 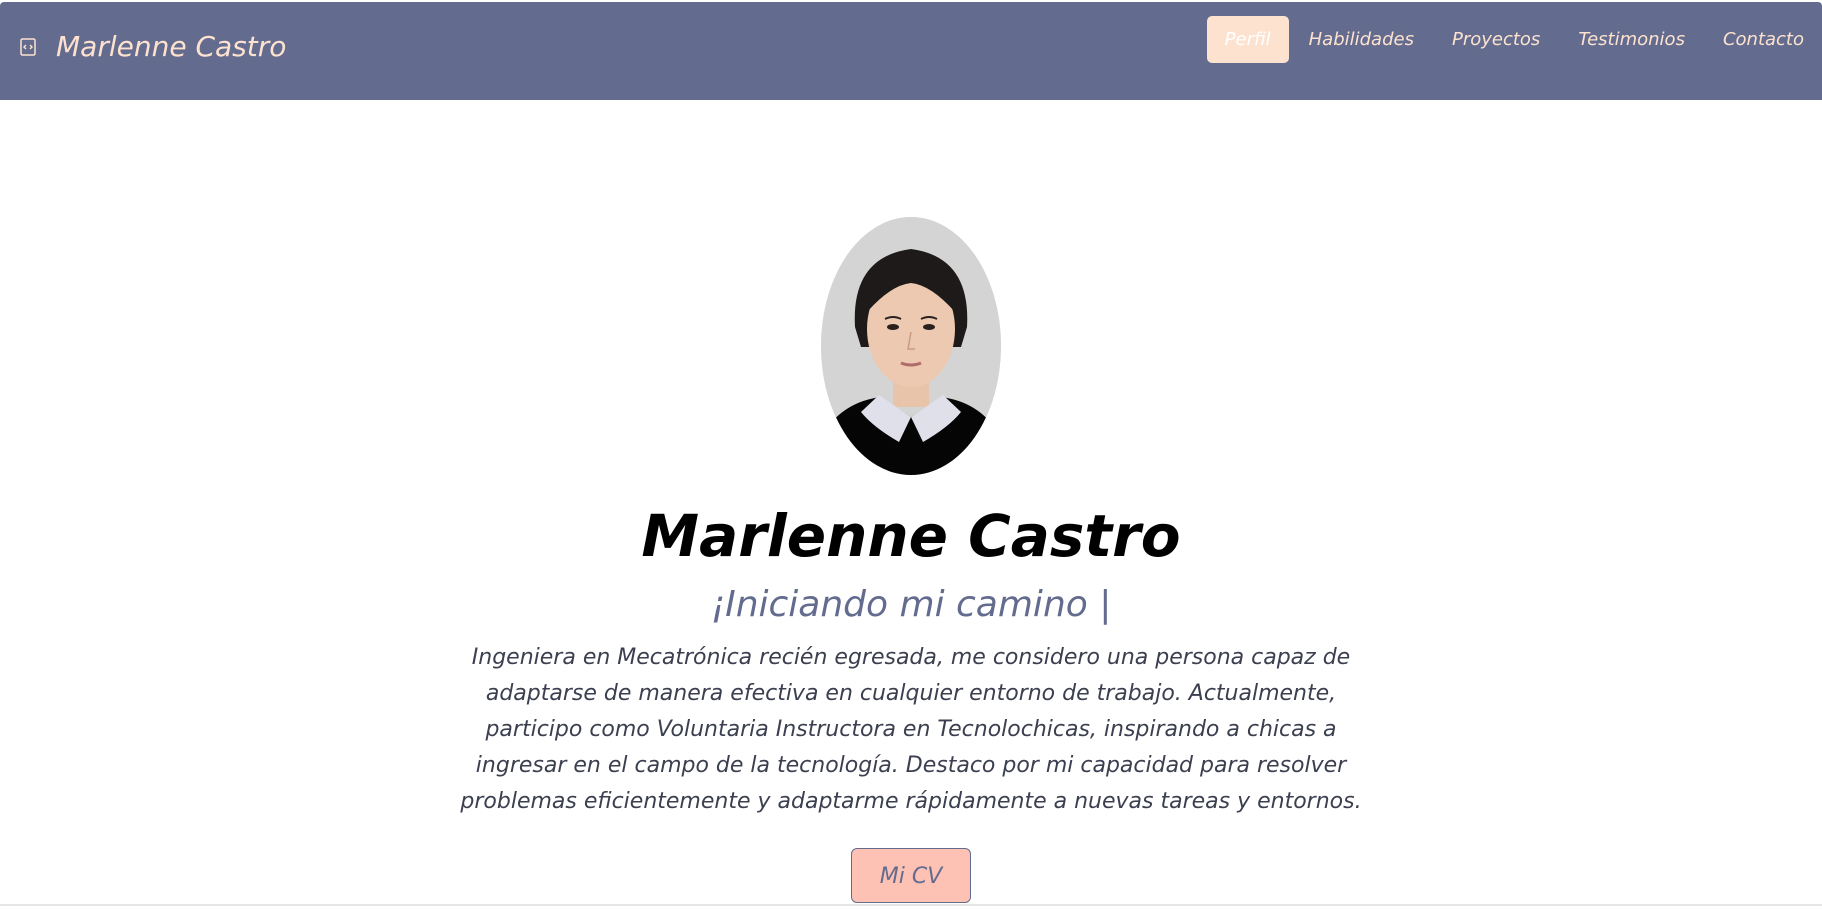 What do you see at coordinates (911, 346) in the screenshot?
I see `profile-photo` at bounding box center [911, 346].